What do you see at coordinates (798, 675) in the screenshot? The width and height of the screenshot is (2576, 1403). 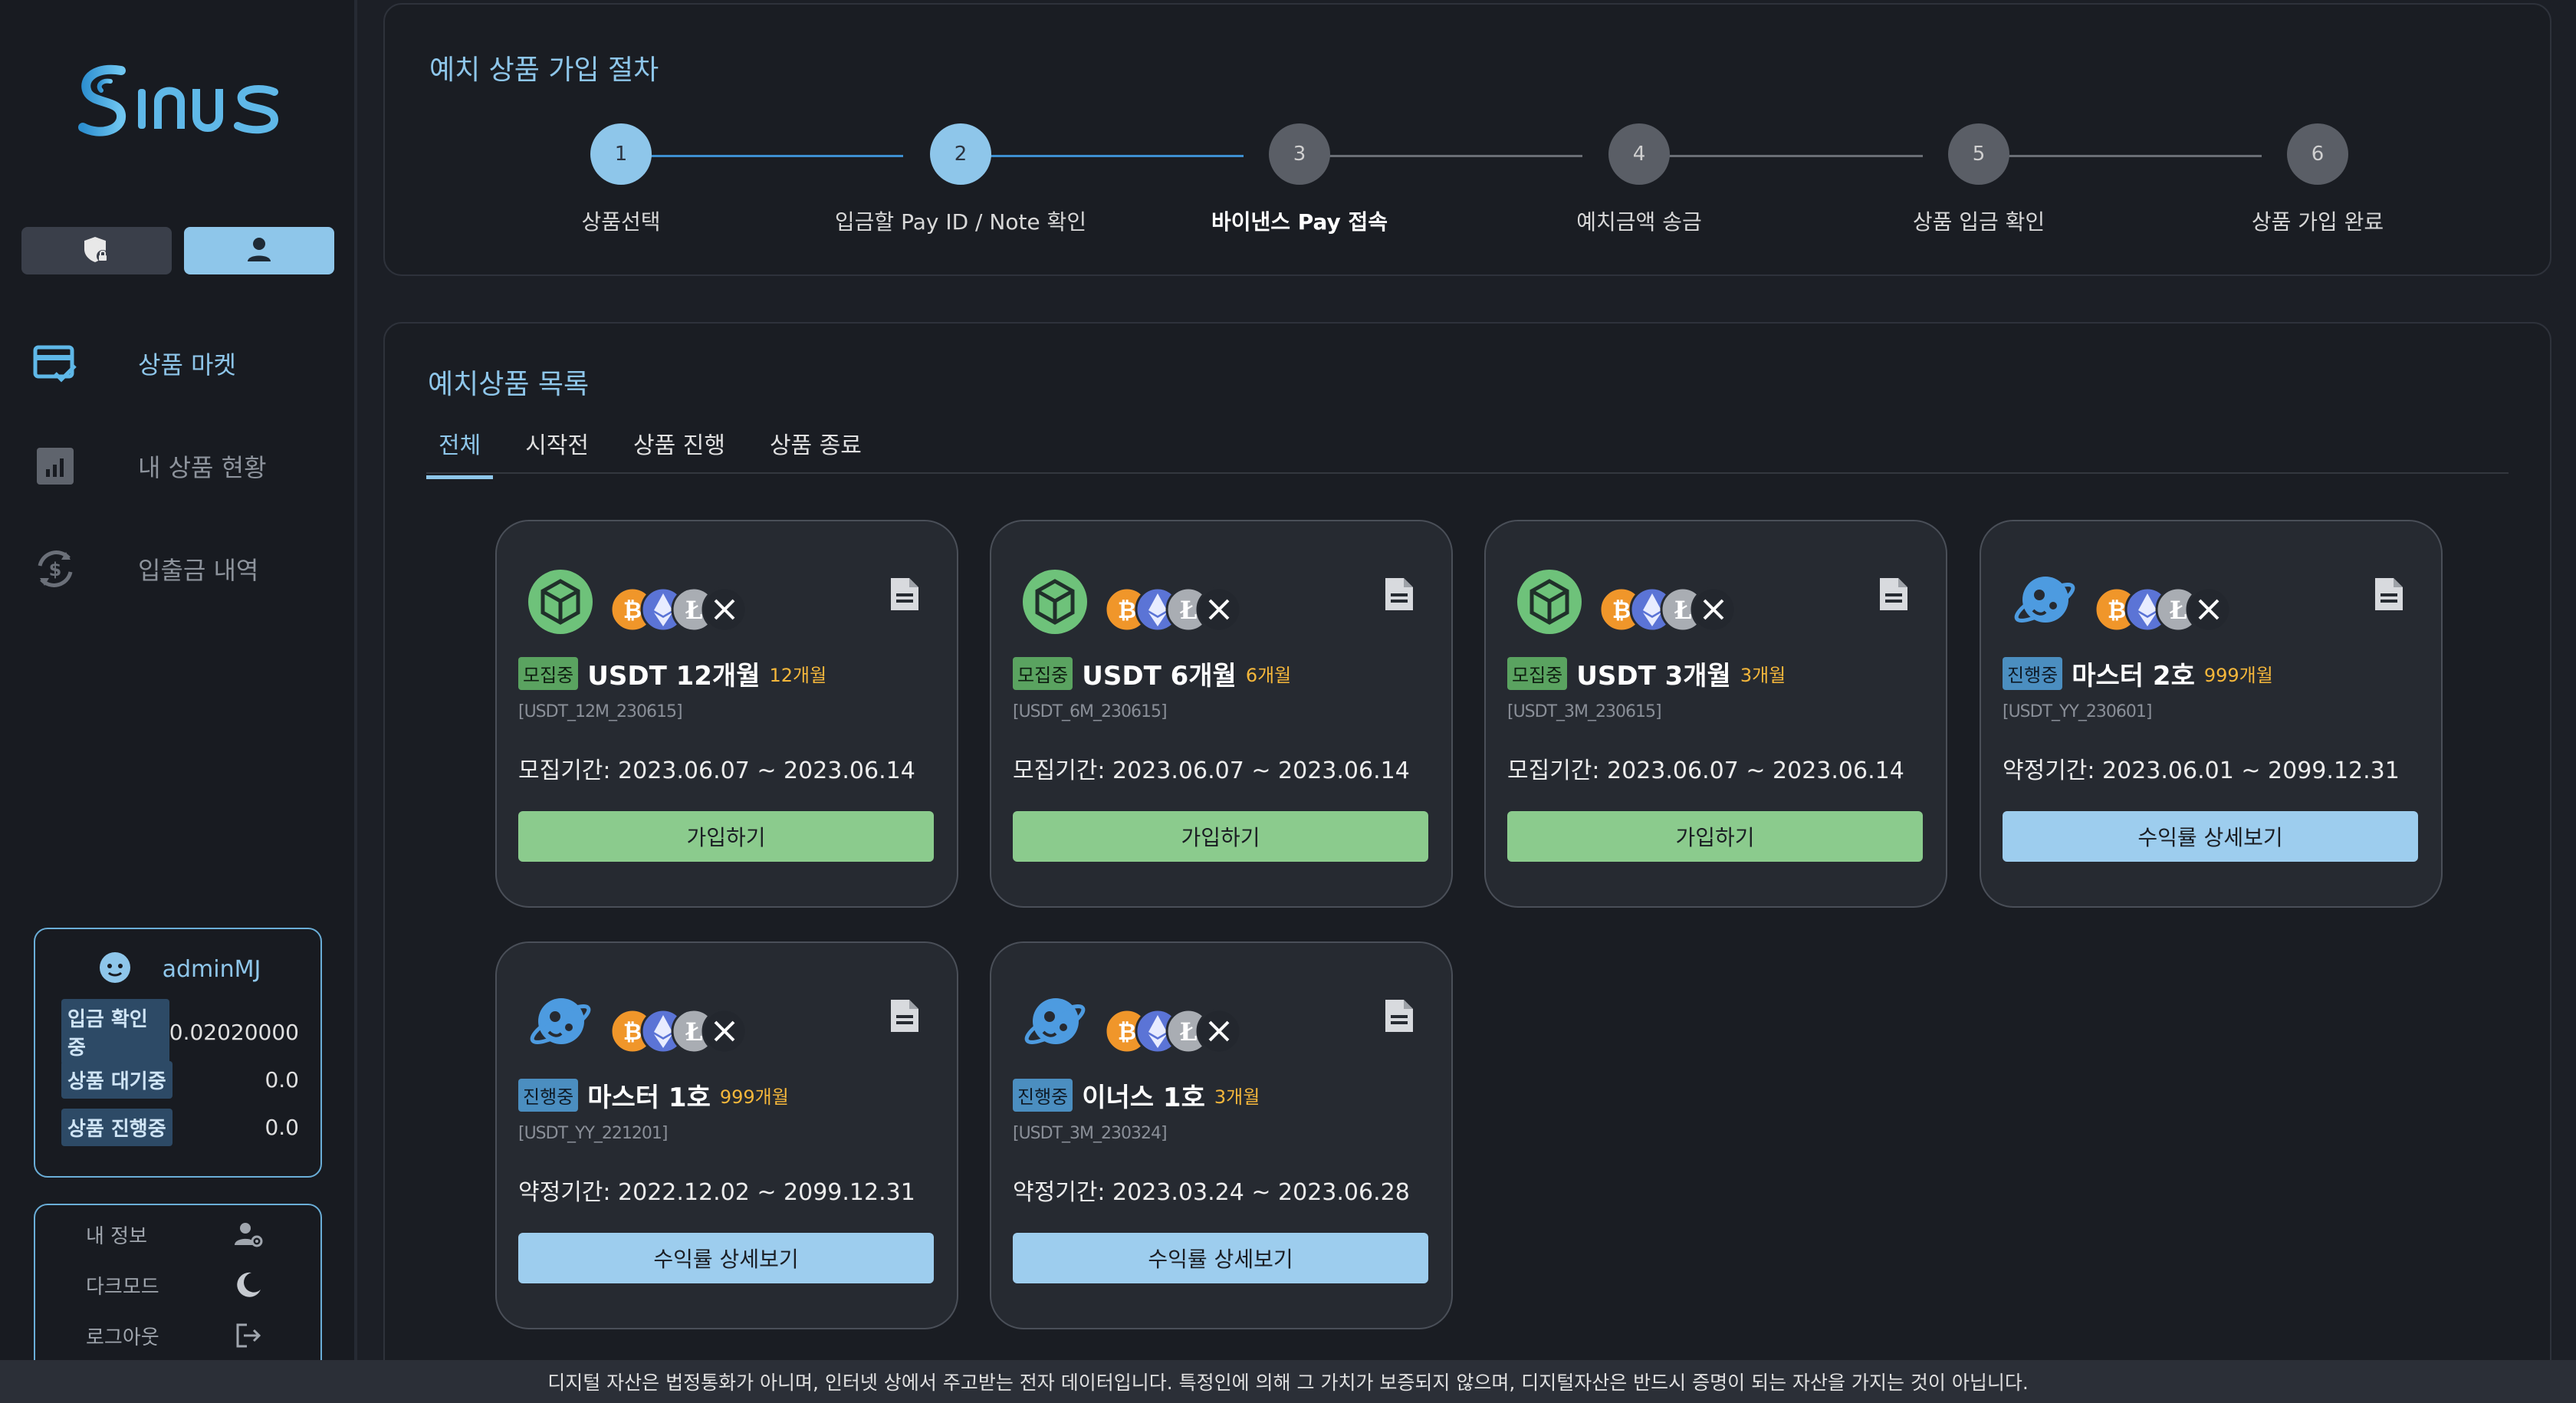 I see `product-period: 12개월` at bounding box center [798, 675].